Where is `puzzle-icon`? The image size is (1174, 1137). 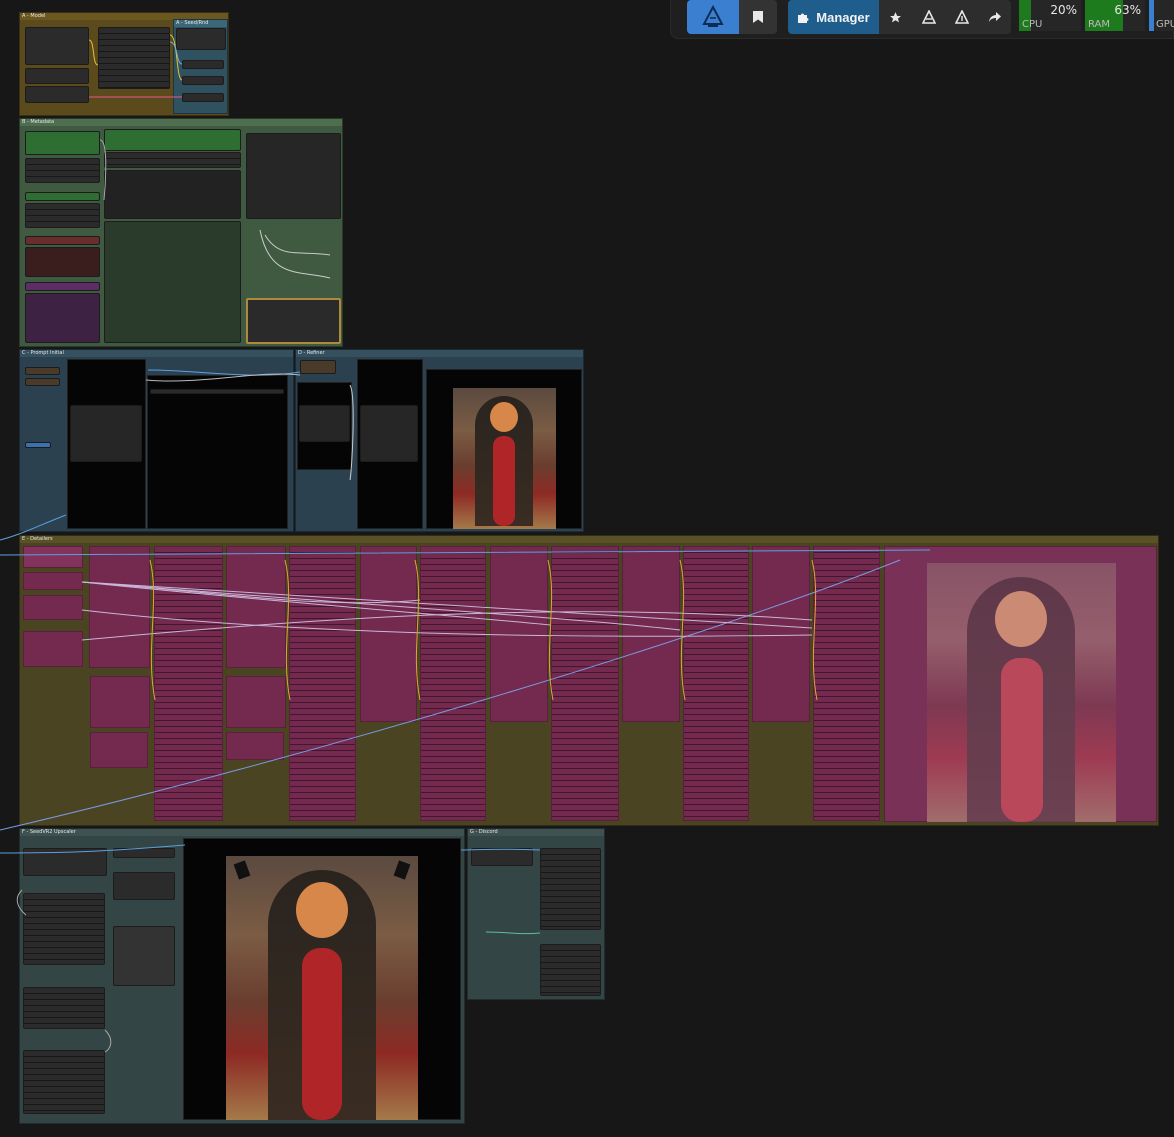 puzzle-icon is located at coordinates (803, 18).